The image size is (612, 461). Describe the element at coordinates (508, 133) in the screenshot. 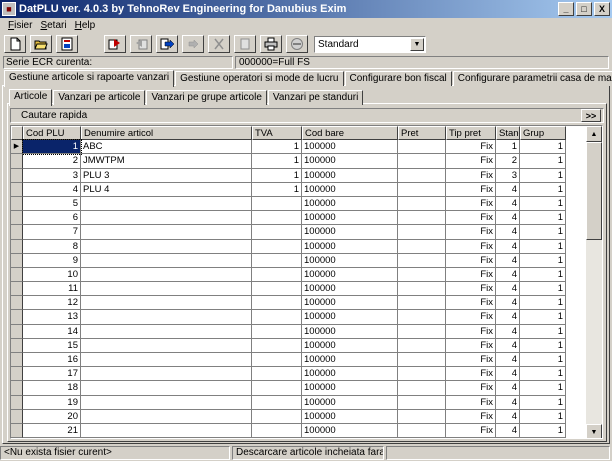

I see `col-header-stand: Stand` at that location.